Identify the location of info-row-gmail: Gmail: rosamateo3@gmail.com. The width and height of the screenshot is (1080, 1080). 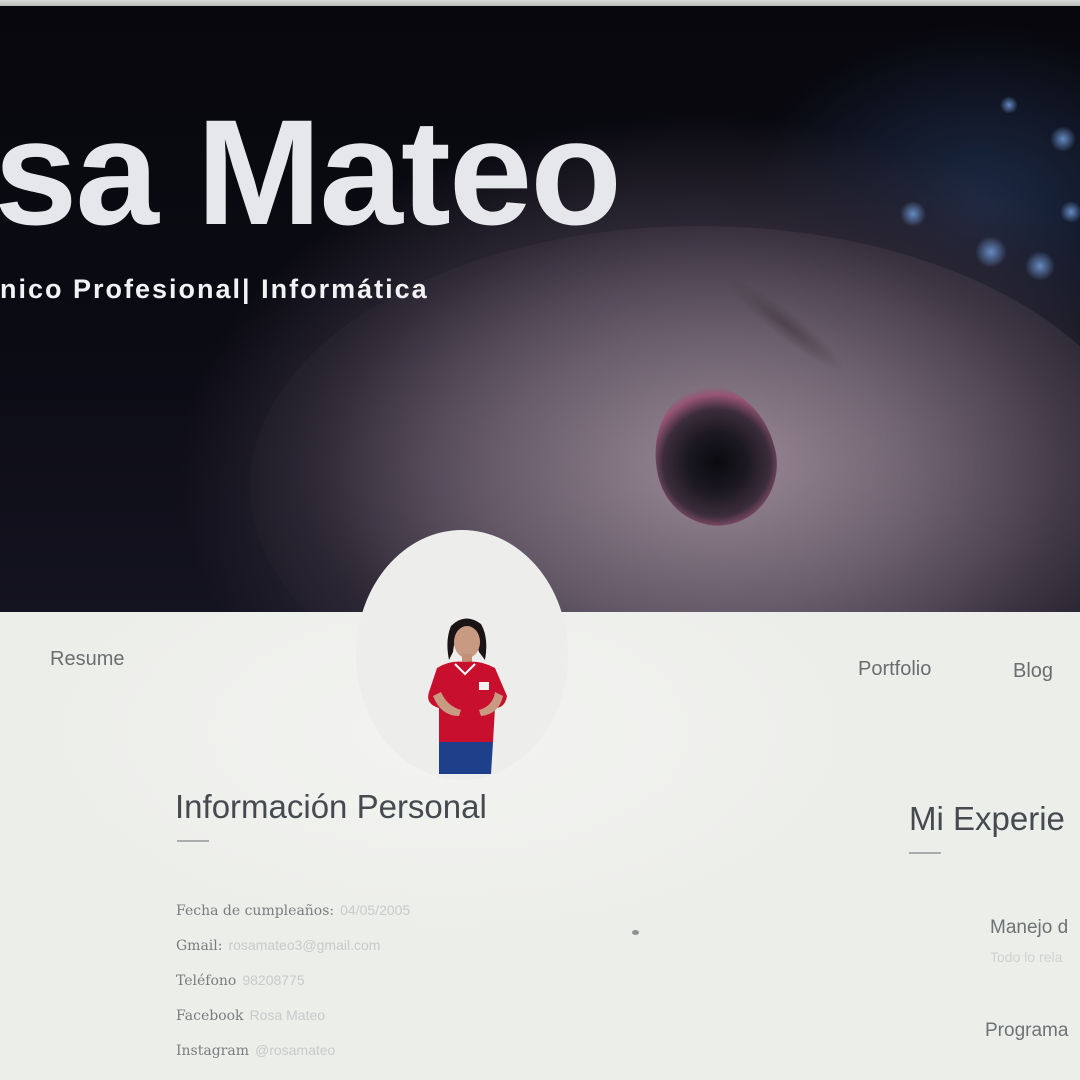
(293, 954).